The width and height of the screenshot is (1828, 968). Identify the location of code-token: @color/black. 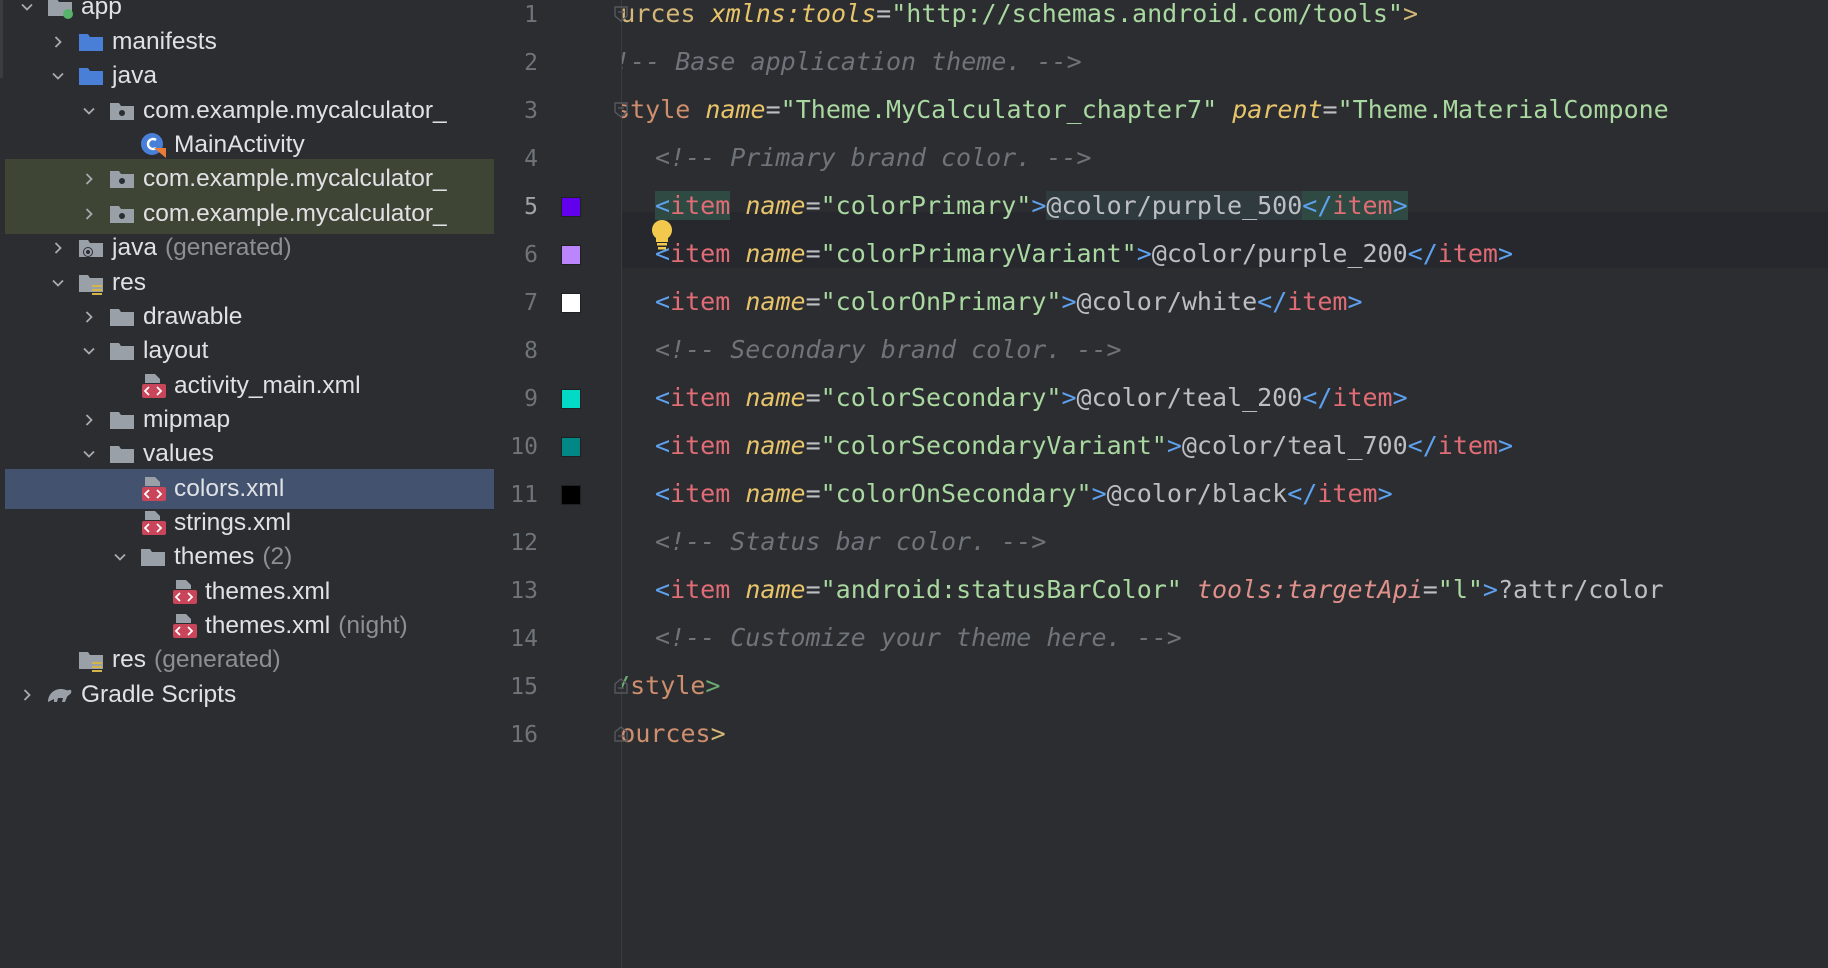
(1197, 493).